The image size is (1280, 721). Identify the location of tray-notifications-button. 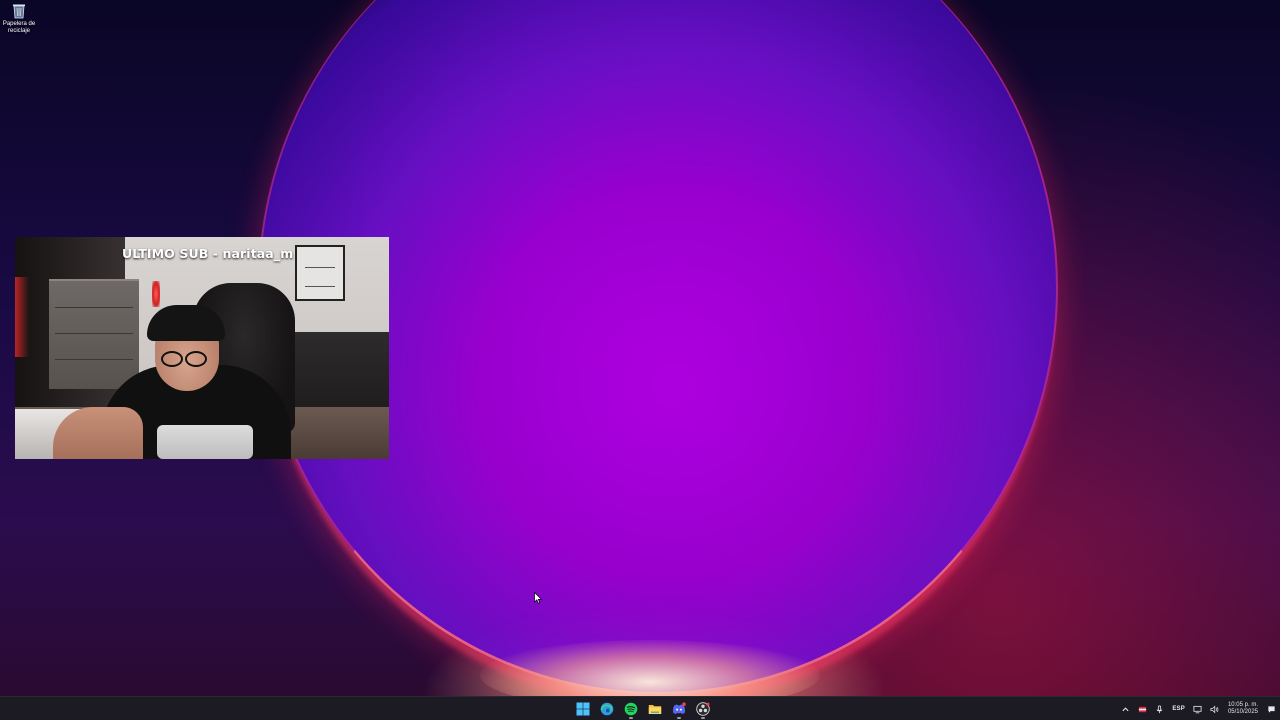
(1271, 709).